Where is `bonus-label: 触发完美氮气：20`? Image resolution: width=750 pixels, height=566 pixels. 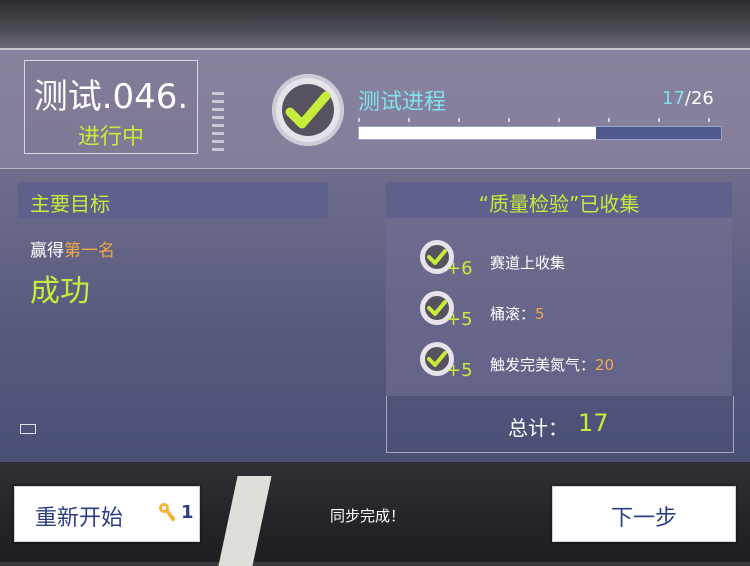 bonus-label: 触发完美氮气：20 is located at coordinates (552, 364).